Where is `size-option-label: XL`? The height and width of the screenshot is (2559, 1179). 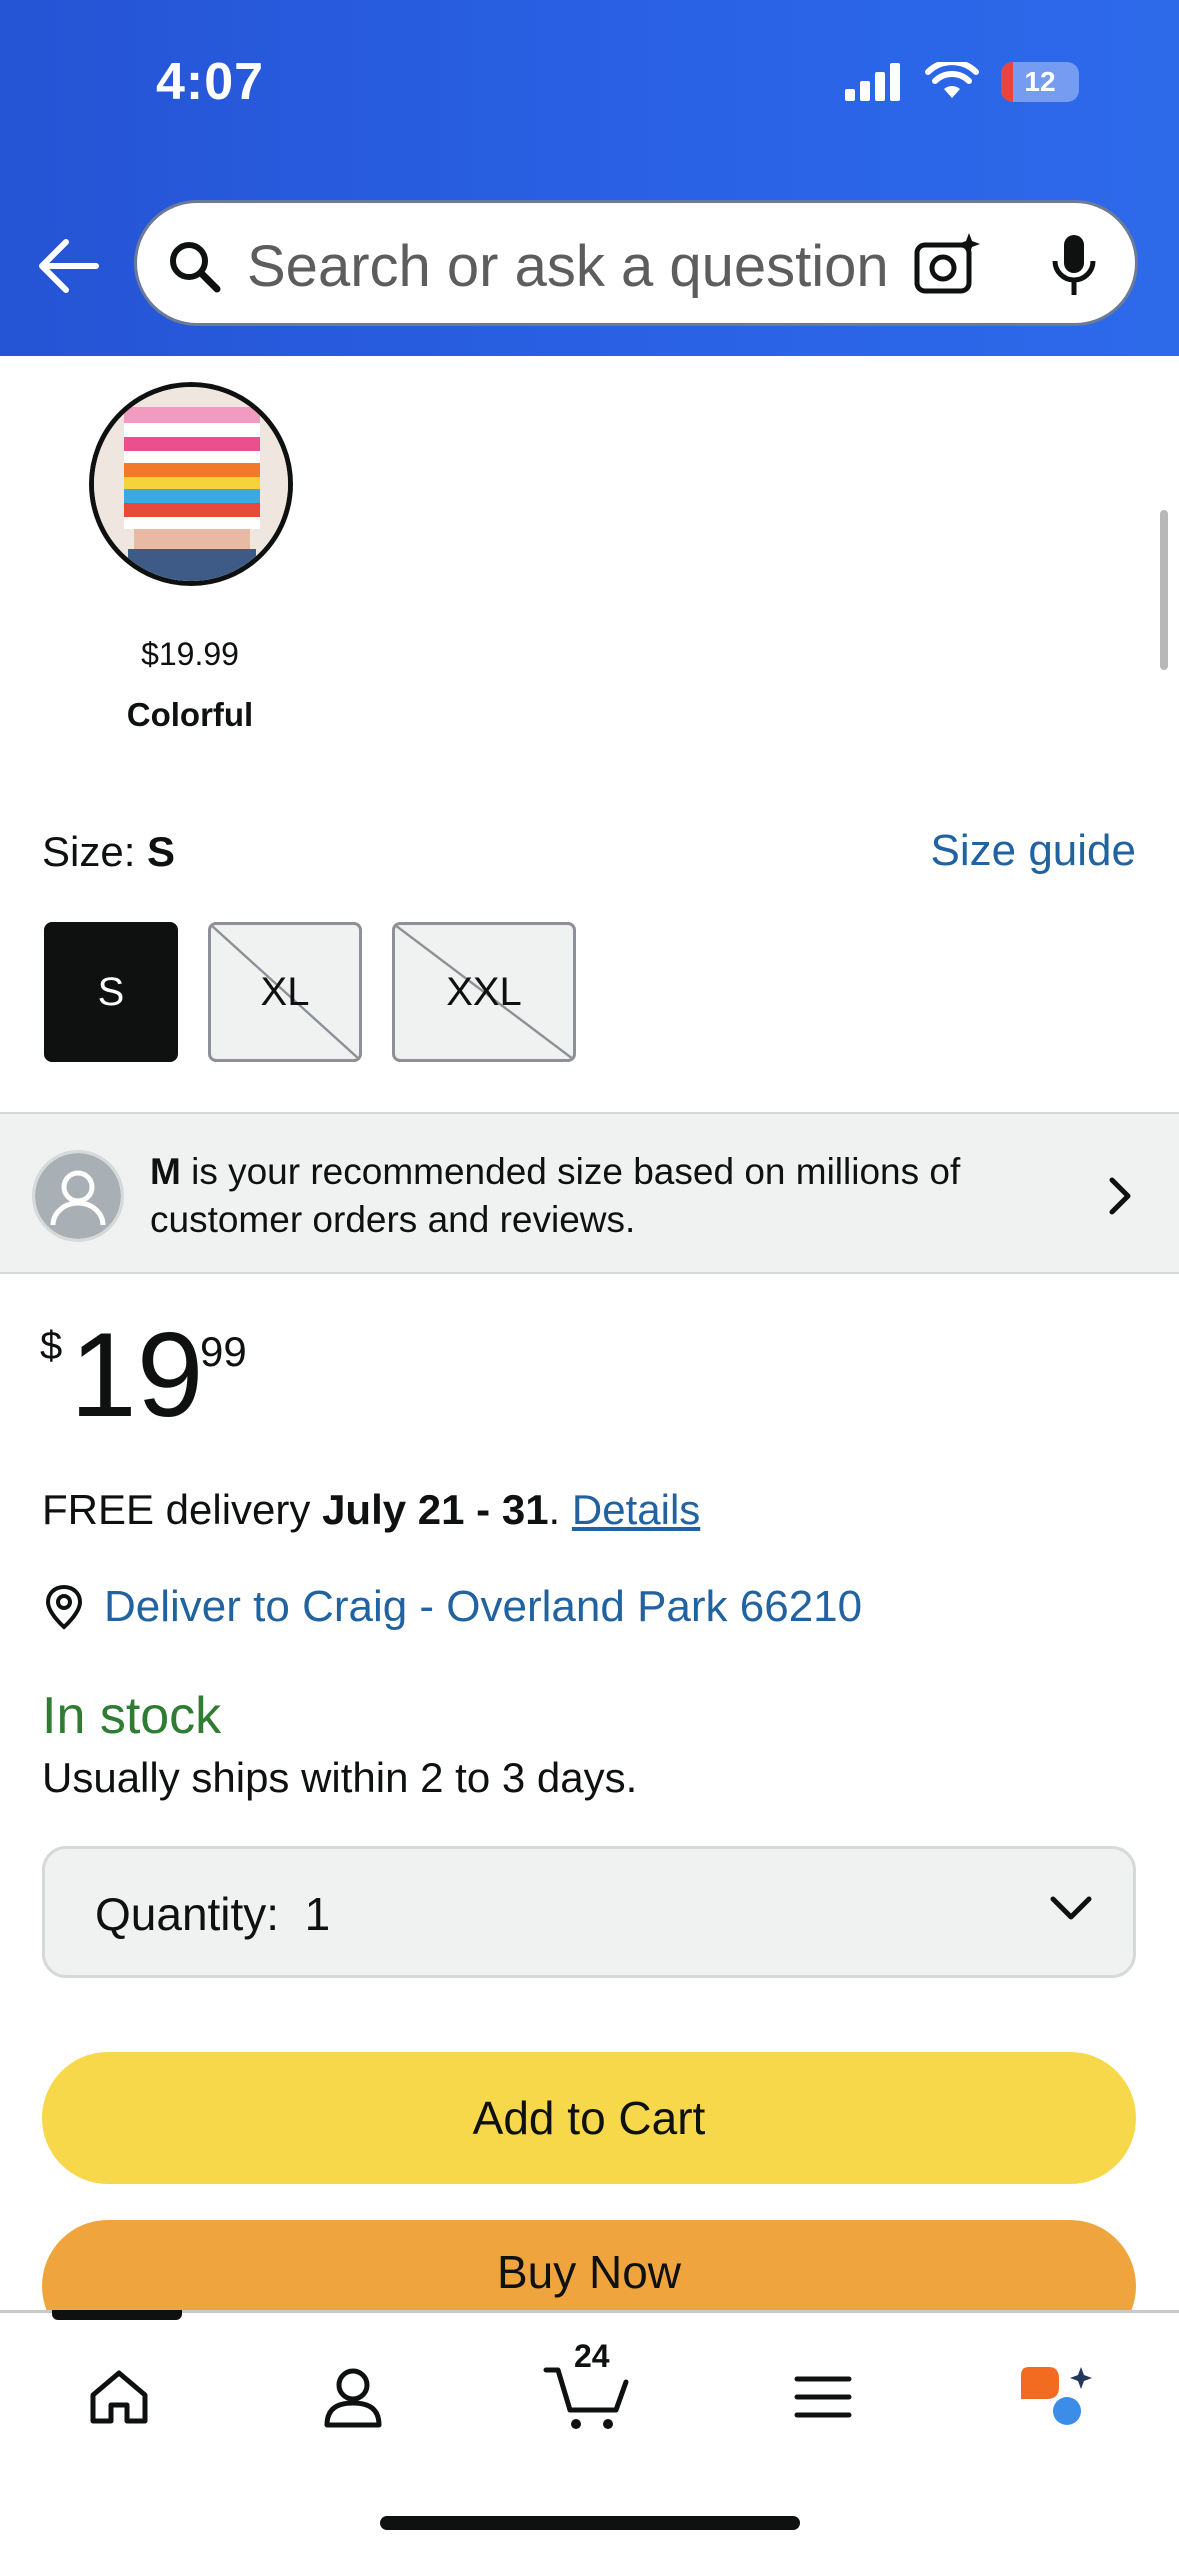
size-option-label: XL is located at coordinates (285, 991).